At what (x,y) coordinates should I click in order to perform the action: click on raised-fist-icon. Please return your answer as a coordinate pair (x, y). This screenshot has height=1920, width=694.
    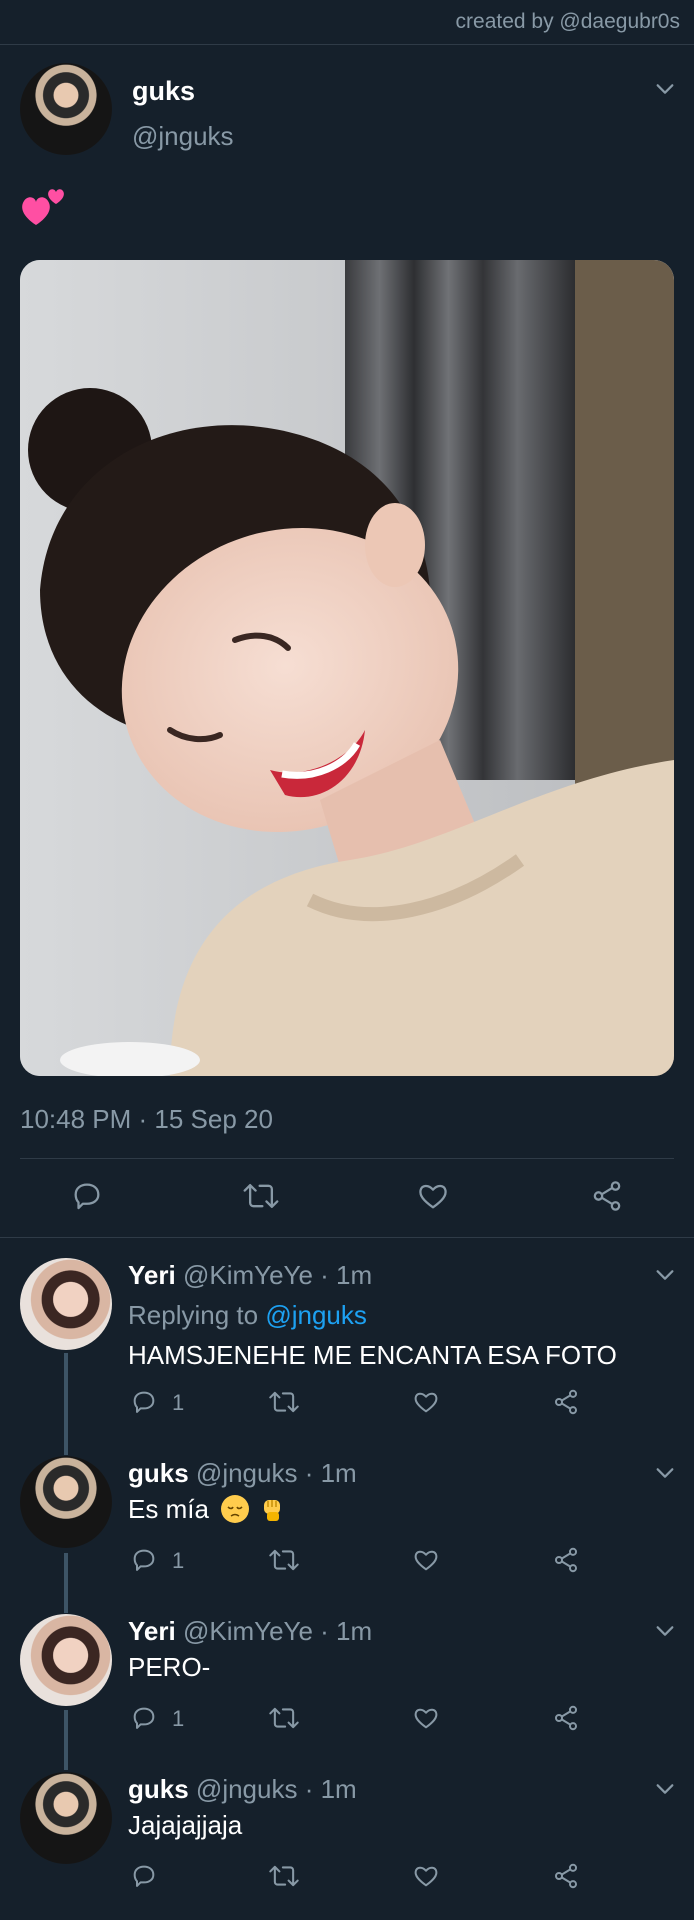
    Looking at the image, I should click on (272, 1510).